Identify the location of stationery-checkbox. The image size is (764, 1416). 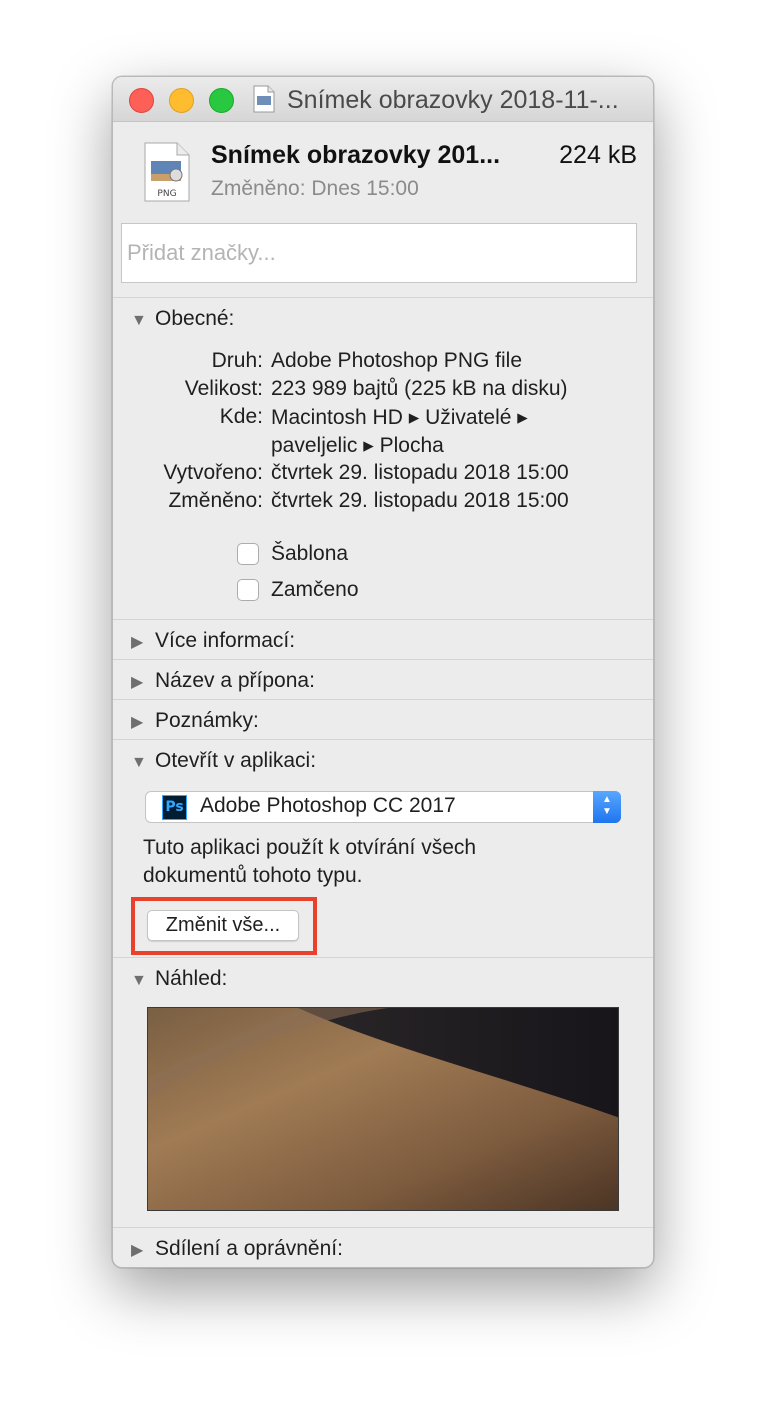
(248, 554).